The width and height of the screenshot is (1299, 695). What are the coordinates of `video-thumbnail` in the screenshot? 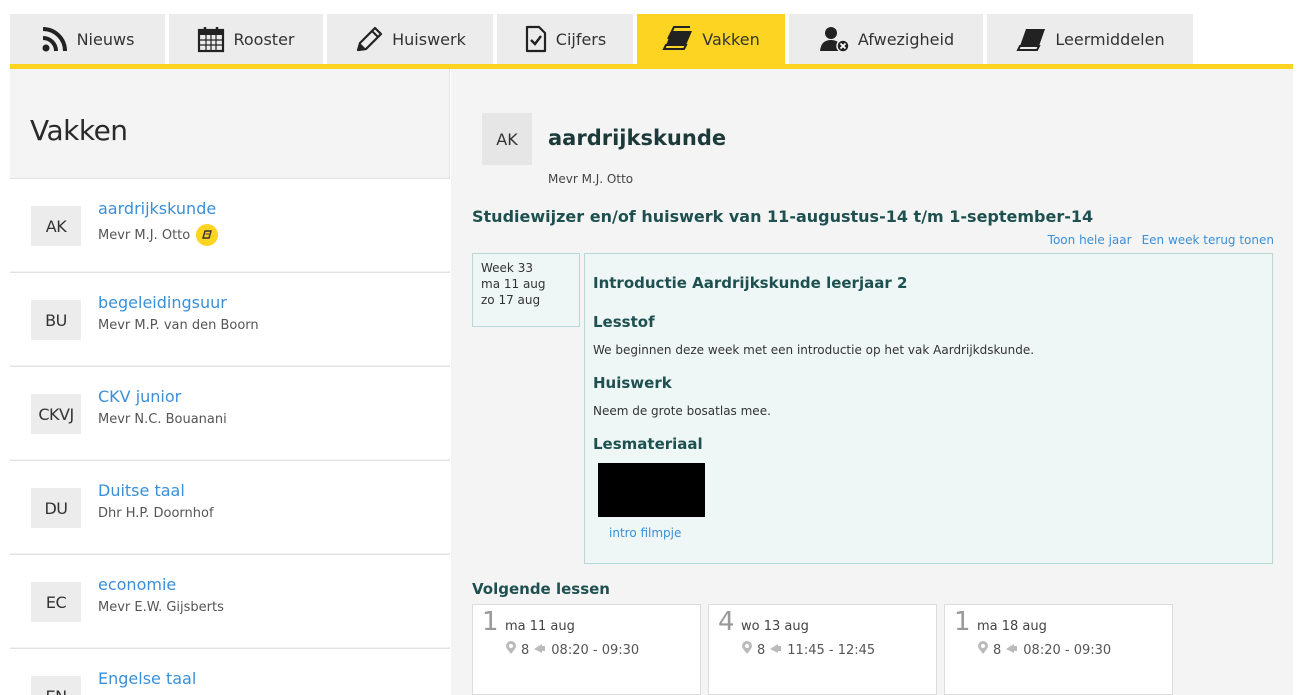 It's located at (651, 490).